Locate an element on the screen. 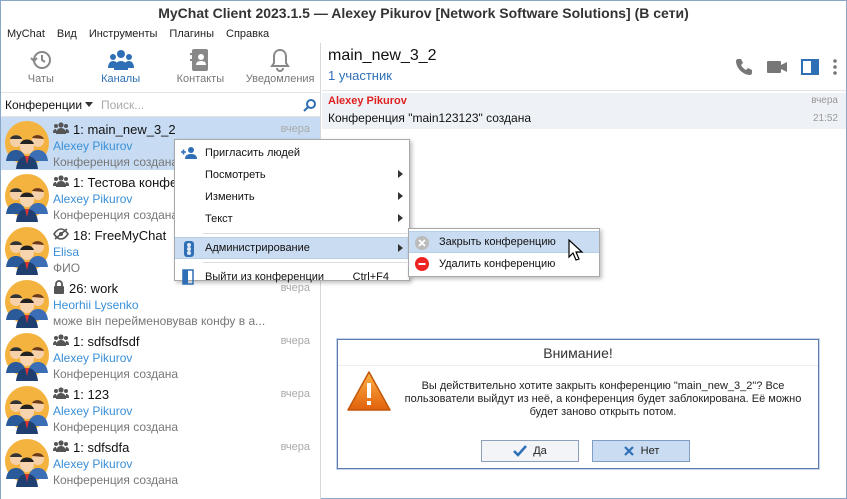 The height and width of the screenshot is (499, 847). add-user-icon is located at coordinates (189, 153).